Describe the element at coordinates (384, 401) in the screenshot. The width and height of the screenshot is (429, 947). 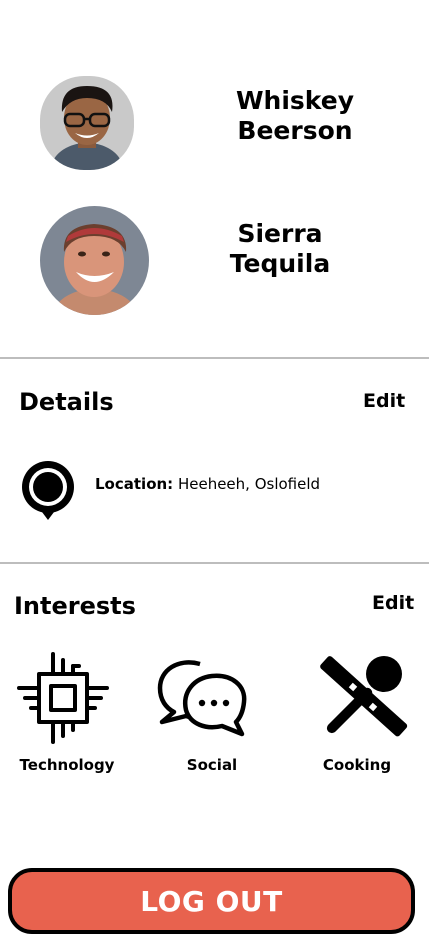
I see `details-edit-button: Edit` at that location.